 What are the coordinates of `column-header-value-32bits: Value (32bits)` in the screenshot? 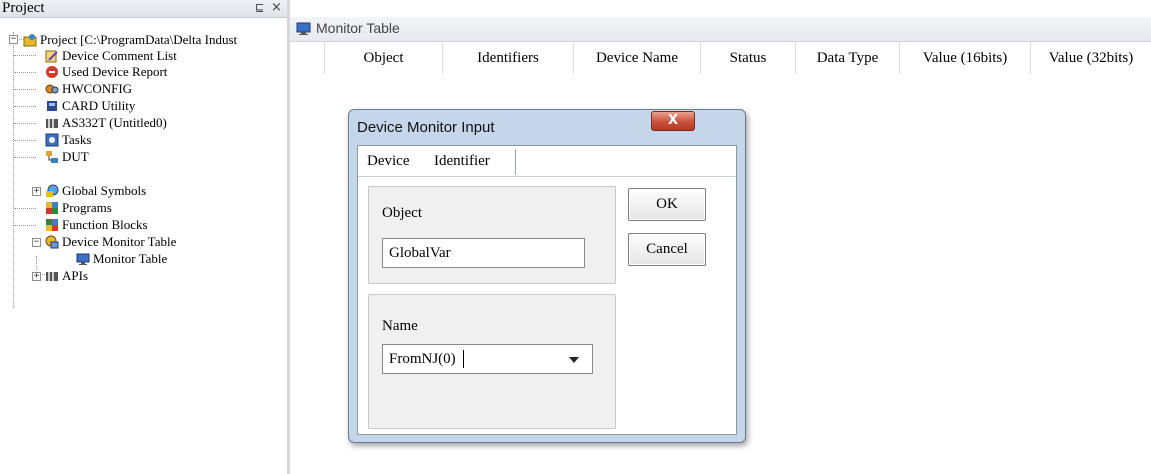 It's located at (1091, 58).